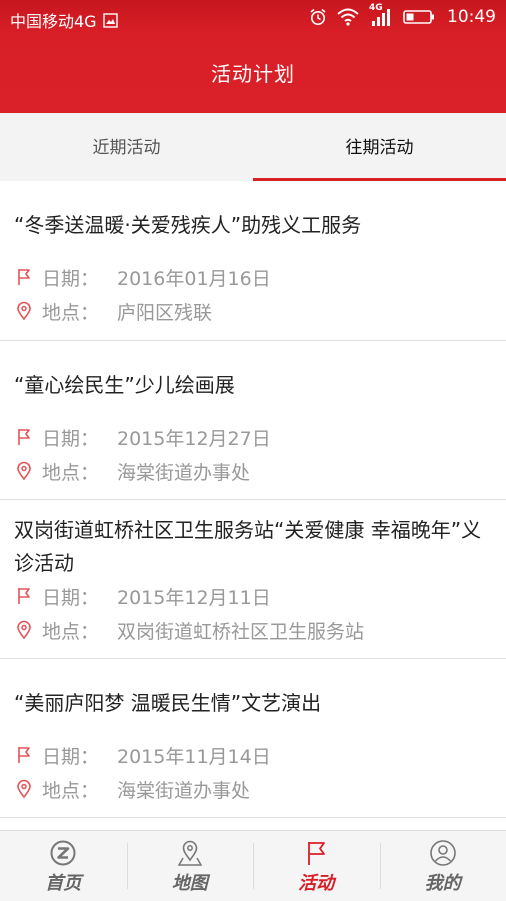 The width and height of the screenshot is (506, 901). I want to click on carrier-name: 中国移动4G, so click(53, 20).